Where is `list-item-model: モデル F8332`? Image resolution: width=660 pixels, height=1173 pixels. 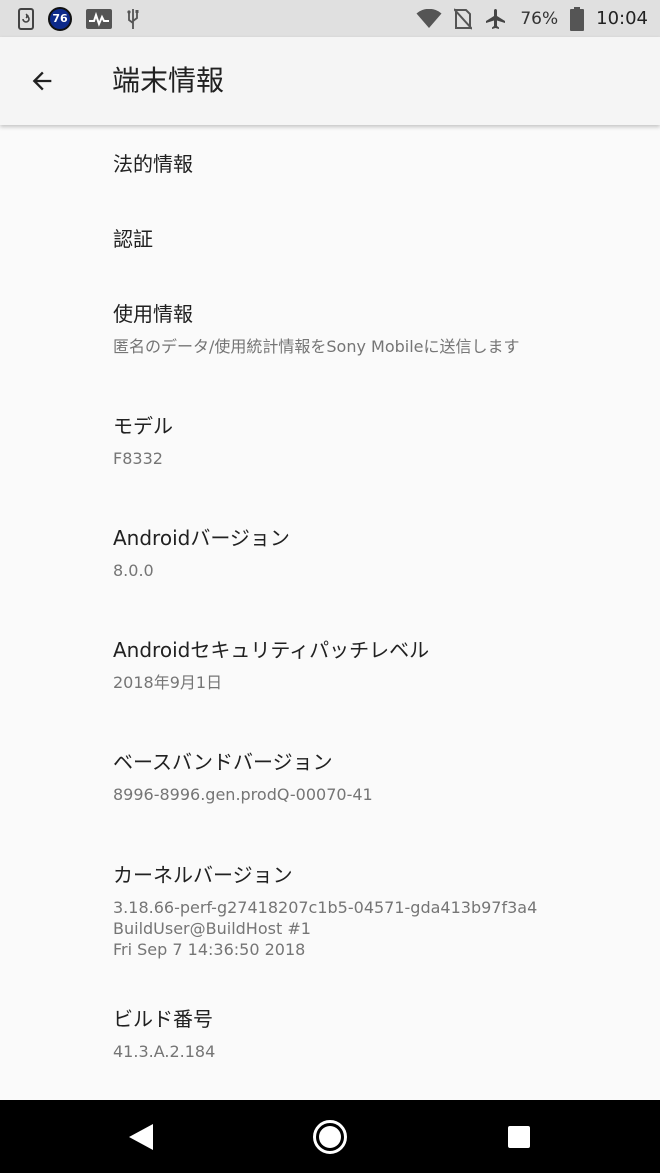
list-item-model: モデル F8332 is located at coordinates (376, 441).